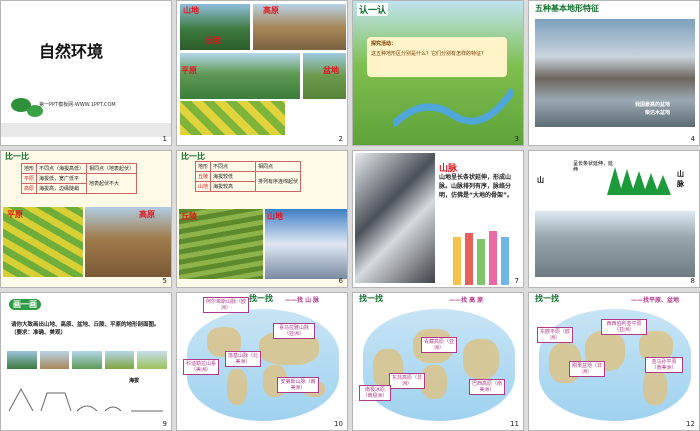  I want to click on pencils-illustration, so click(481, 258).